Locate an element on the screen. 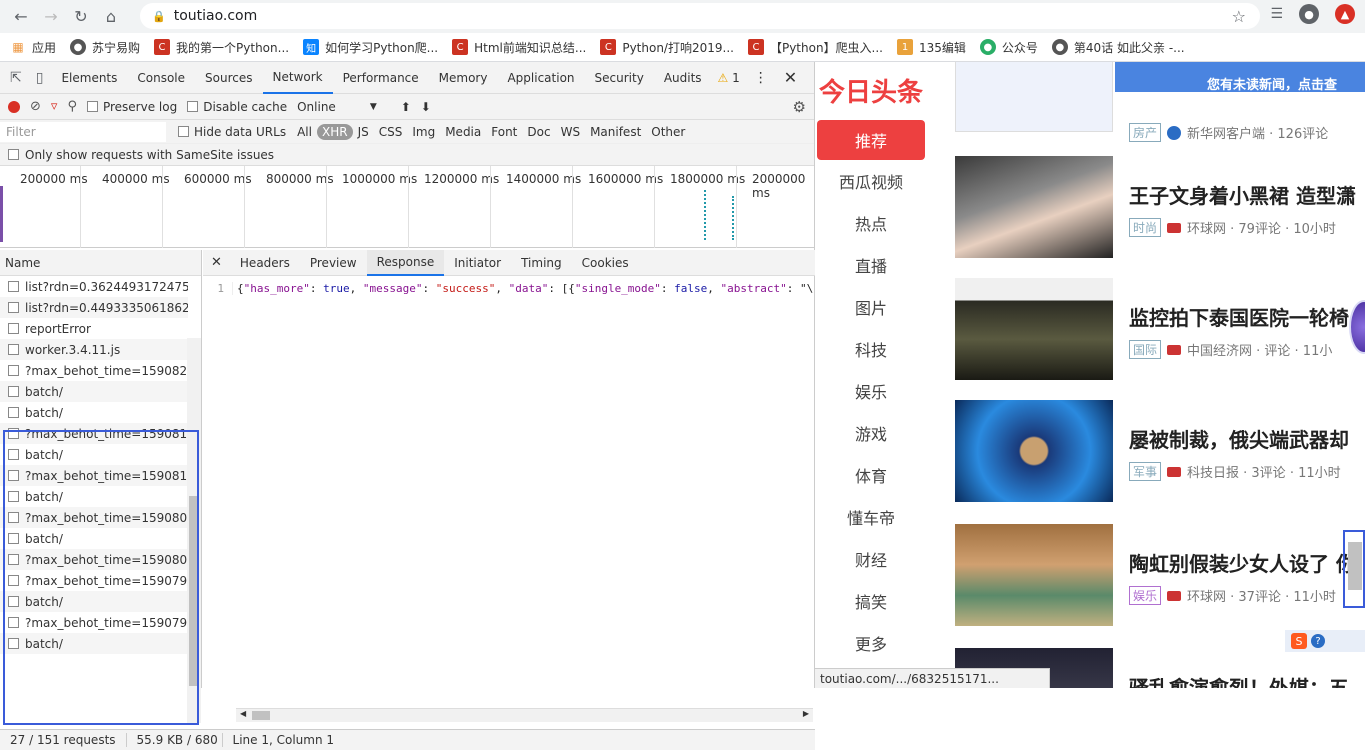 The height and width of the screenshot is (750, 1365). request-row: reportError is located at coordinates (94, 328).